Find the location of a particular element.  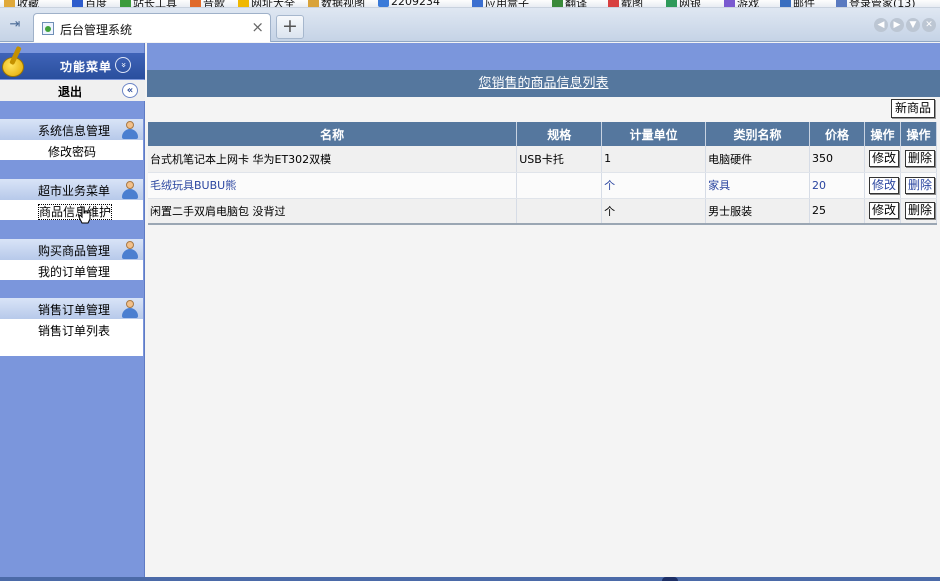

chevron-down-icon: ▼ is located at coordinates (913, 25).